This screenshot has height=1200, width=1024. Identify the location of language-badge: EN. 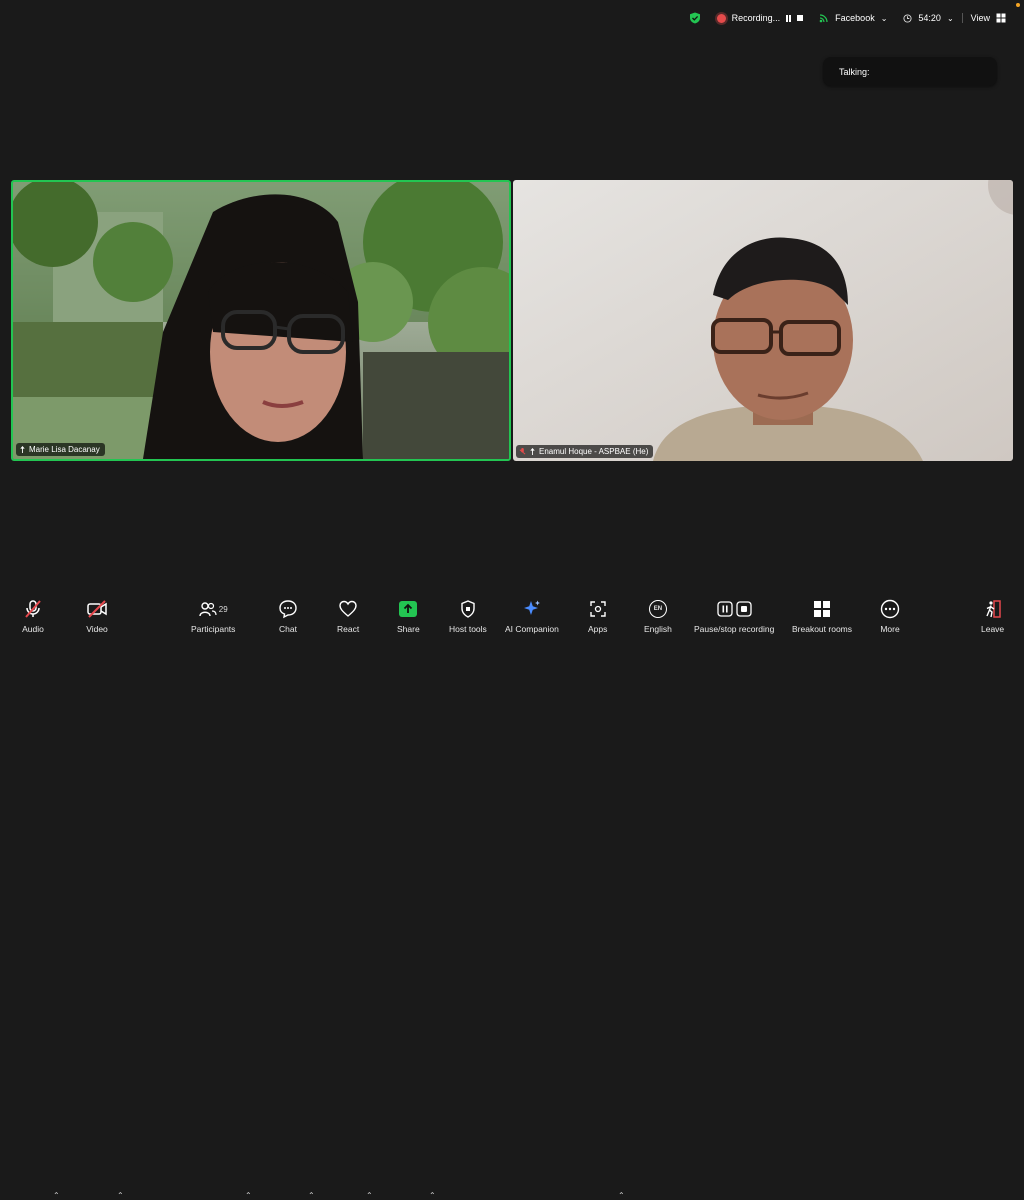
(658, 609).